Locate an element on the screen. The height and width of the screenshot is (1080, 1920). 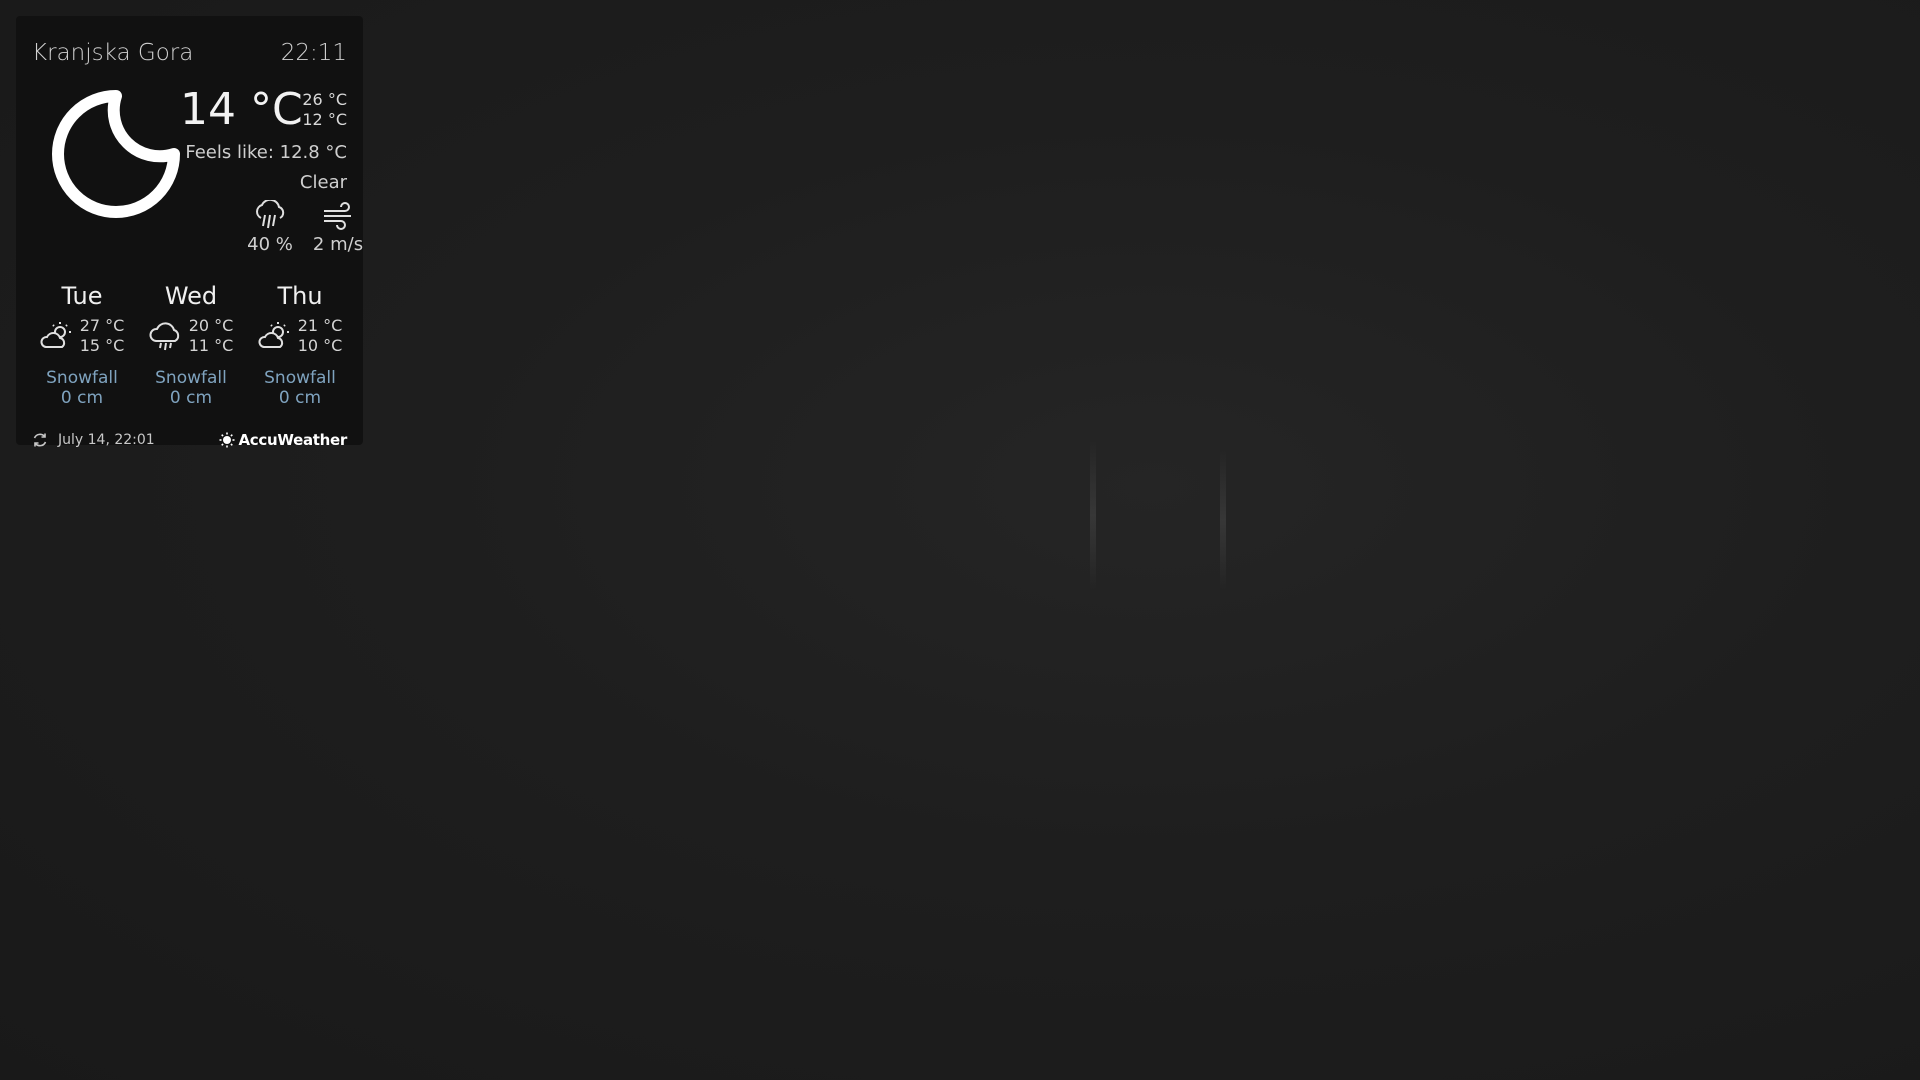
forecast-day-row: 27 °C 15 °C is located at coordinates (82, 336).